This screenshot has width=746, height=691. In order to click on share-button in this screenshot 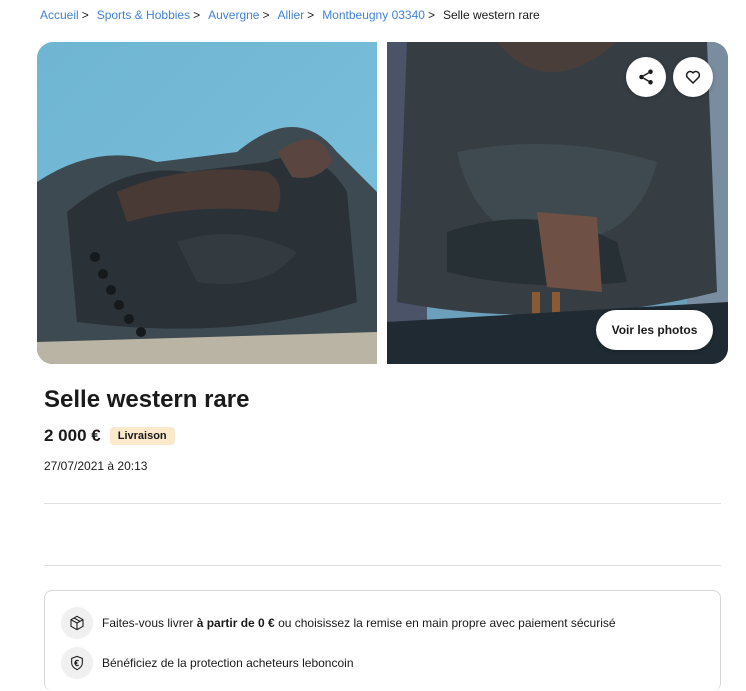, I will do `click(646, 77)`.